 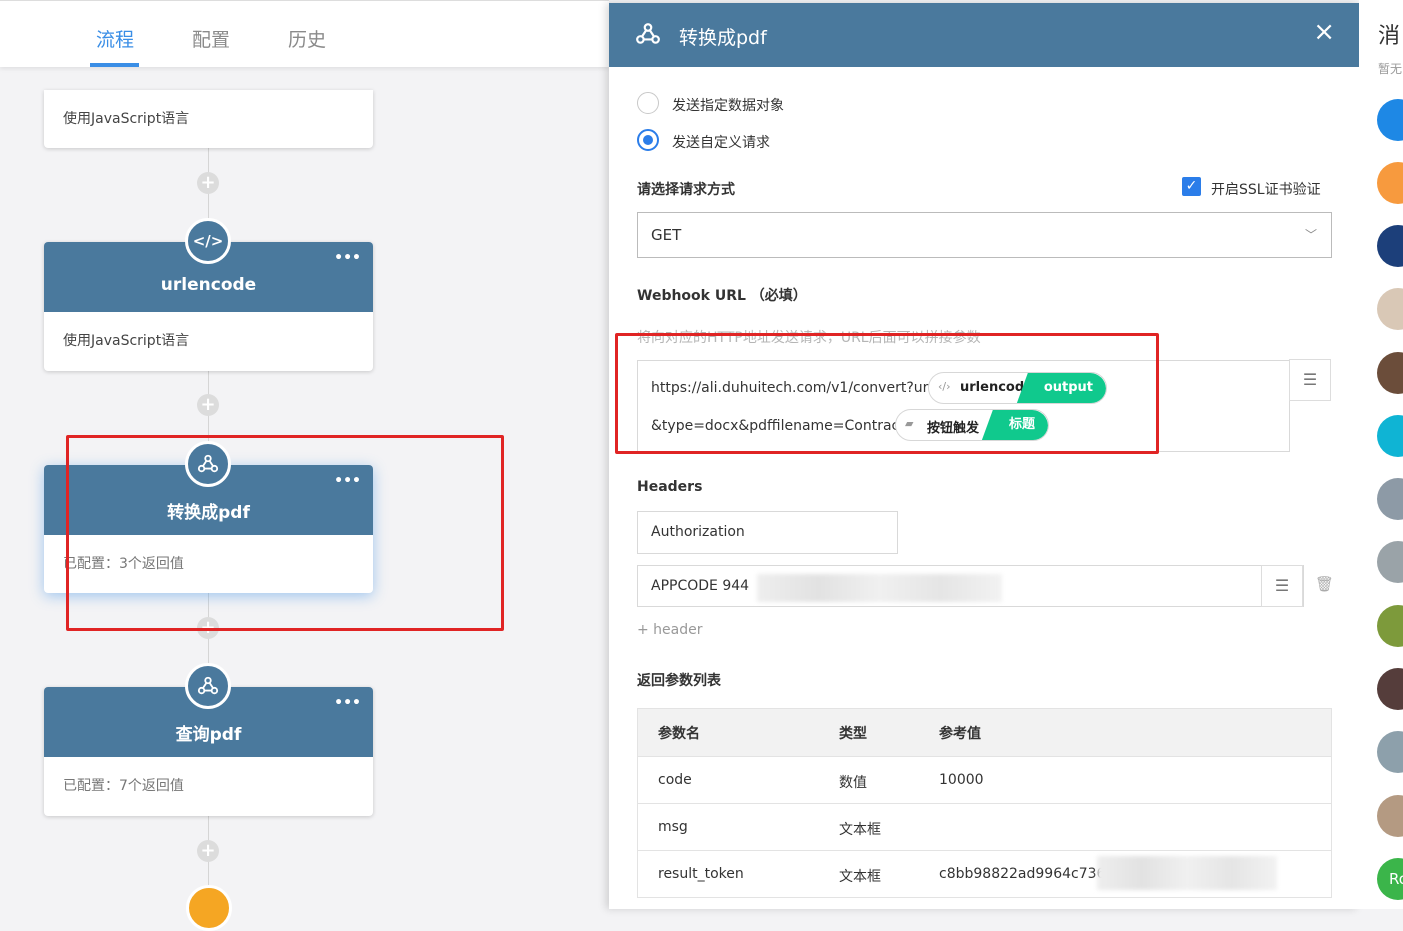 I want to click on flow-node-card: 使用JavaScript语言, so click(x=208, y=119).